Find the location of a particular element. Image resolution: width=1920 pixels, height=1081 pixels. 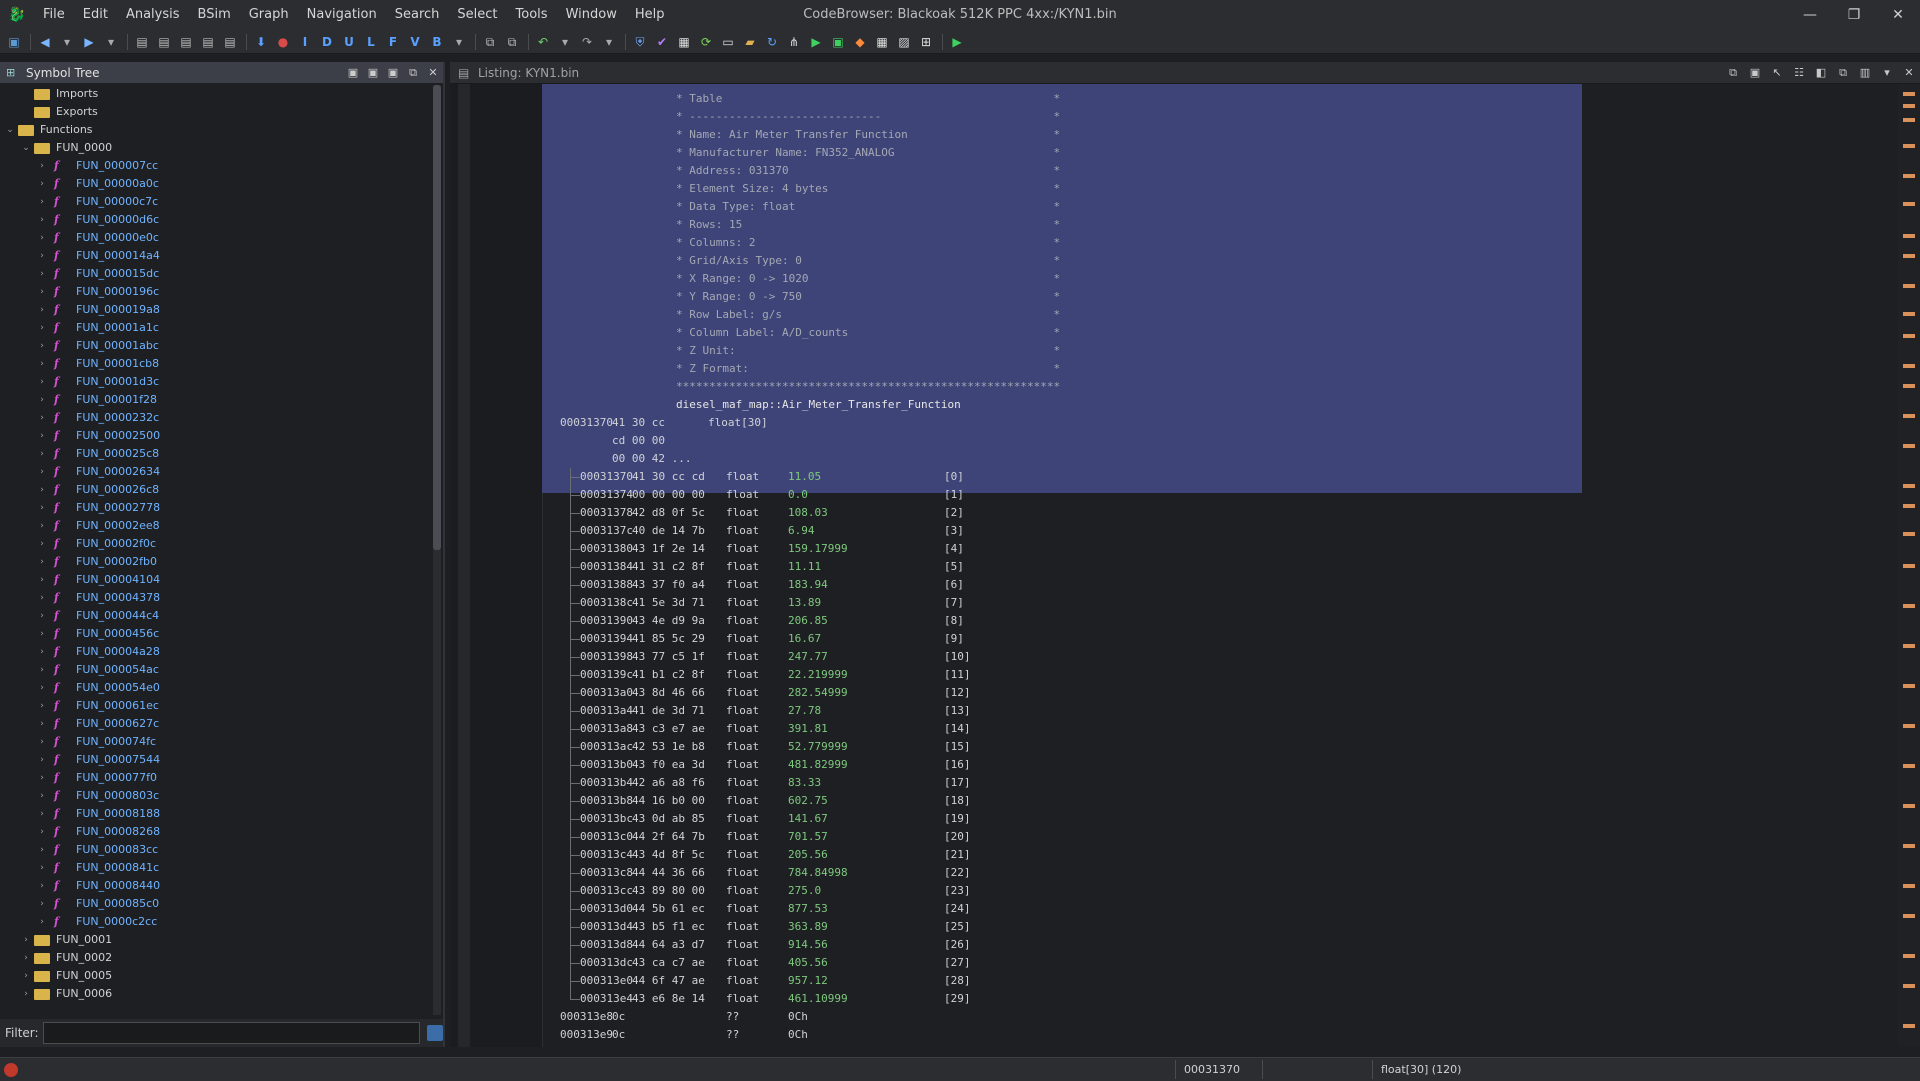

close-window-button: ✕ is located at coordinates (1898, 15).